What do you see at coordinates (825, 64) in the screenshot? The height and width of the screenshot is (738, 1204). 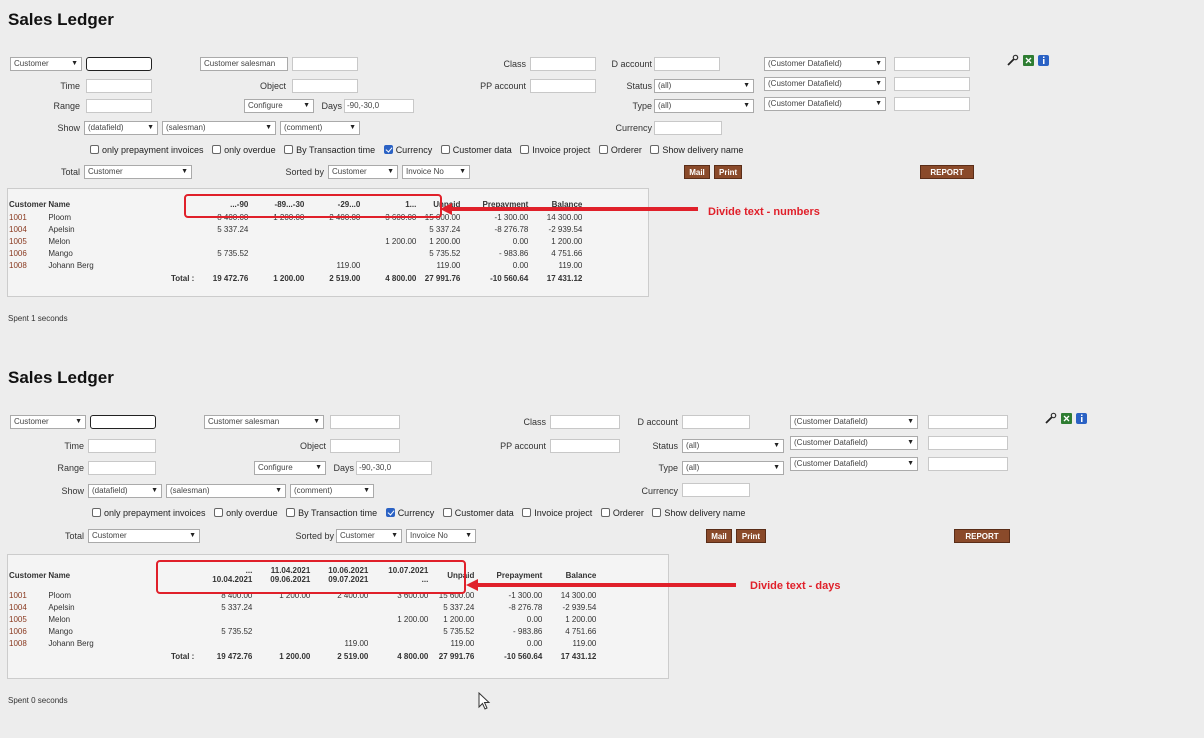 I see `datafield-select-1: (Customer Datafield) ▼` at bounding box center [825, 64].